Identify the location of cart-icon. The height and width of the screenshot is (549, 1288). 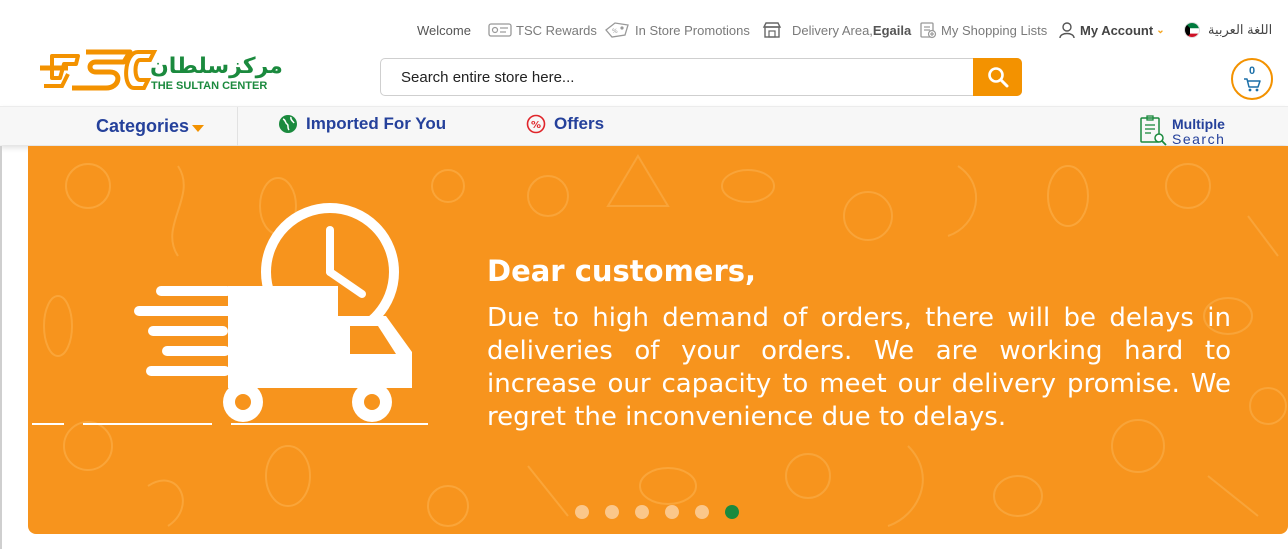
(1252, 84).